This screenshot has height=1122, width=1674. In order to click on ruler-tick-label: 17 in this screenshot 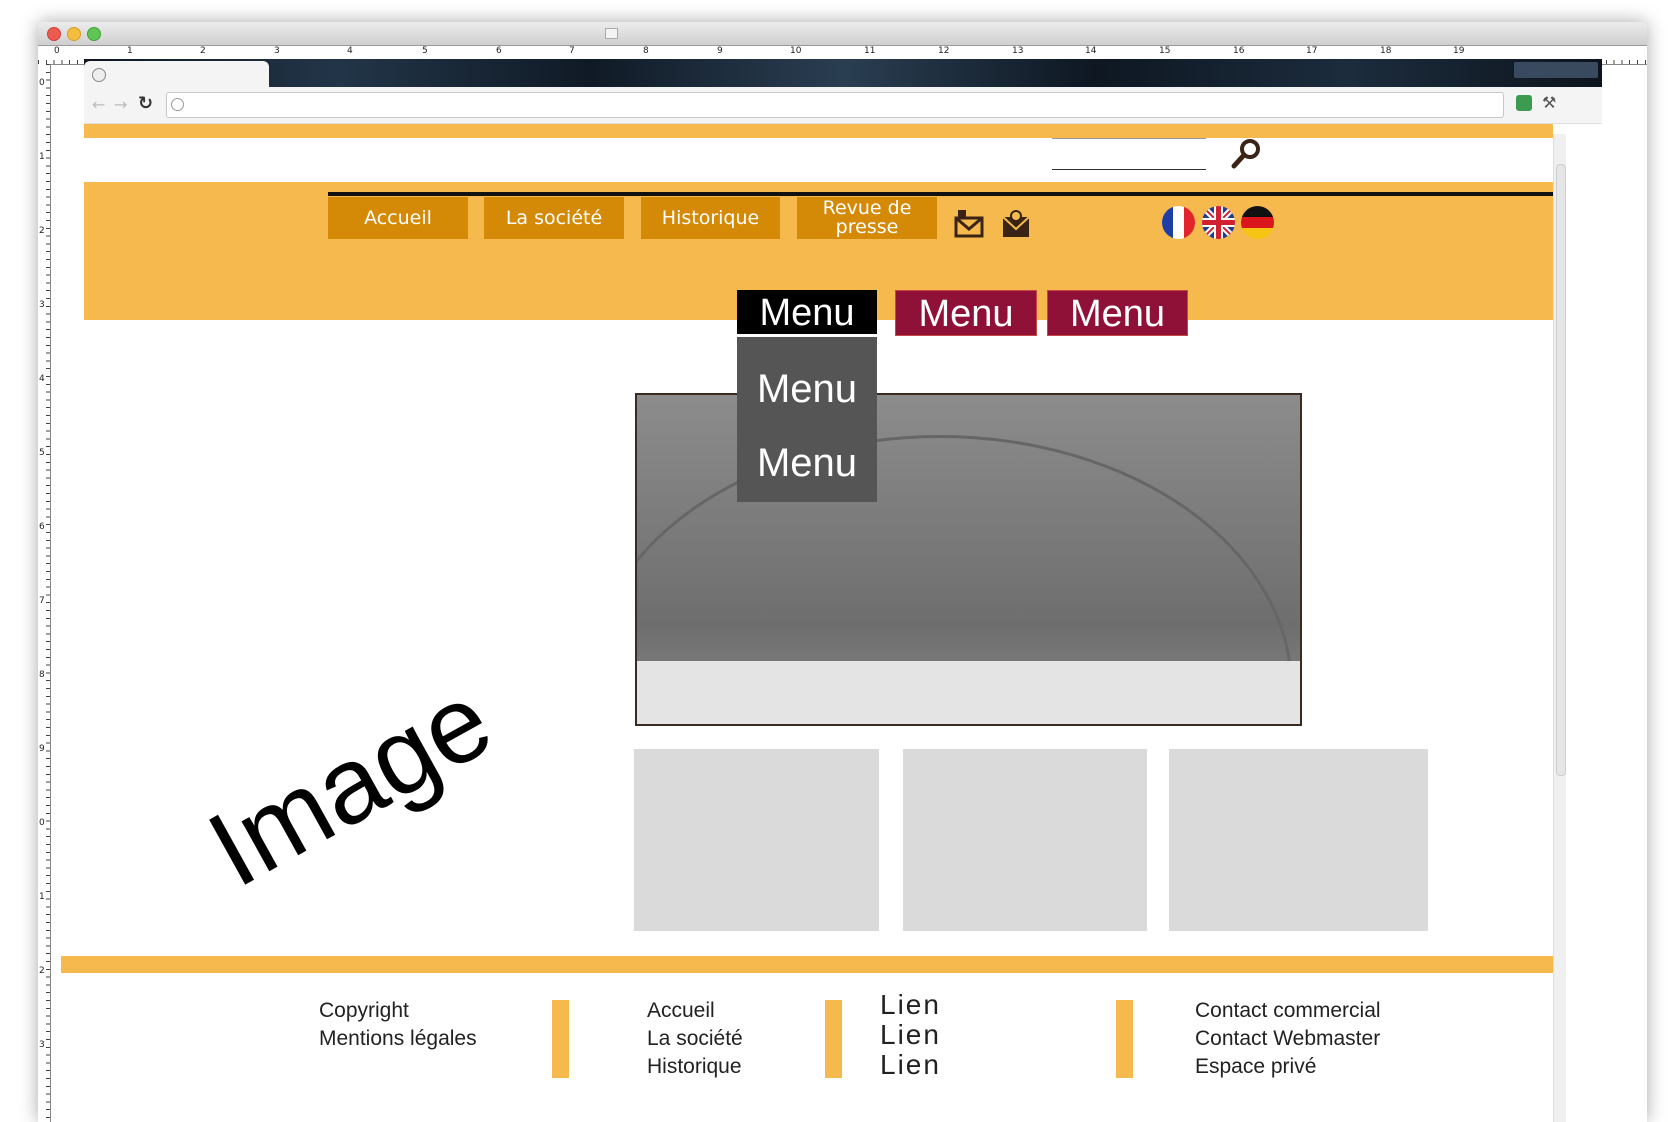, I will do `click(1312, 51)`.